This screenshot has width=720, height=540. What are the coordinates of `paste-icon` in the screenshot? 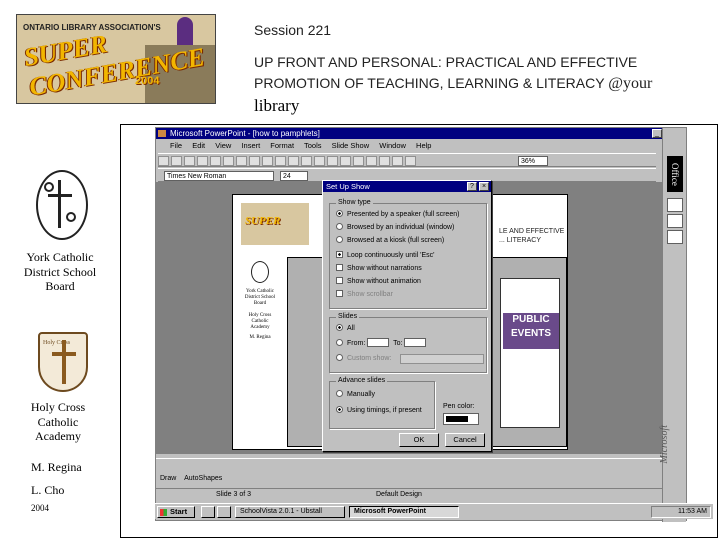 It's located at (254, 161).